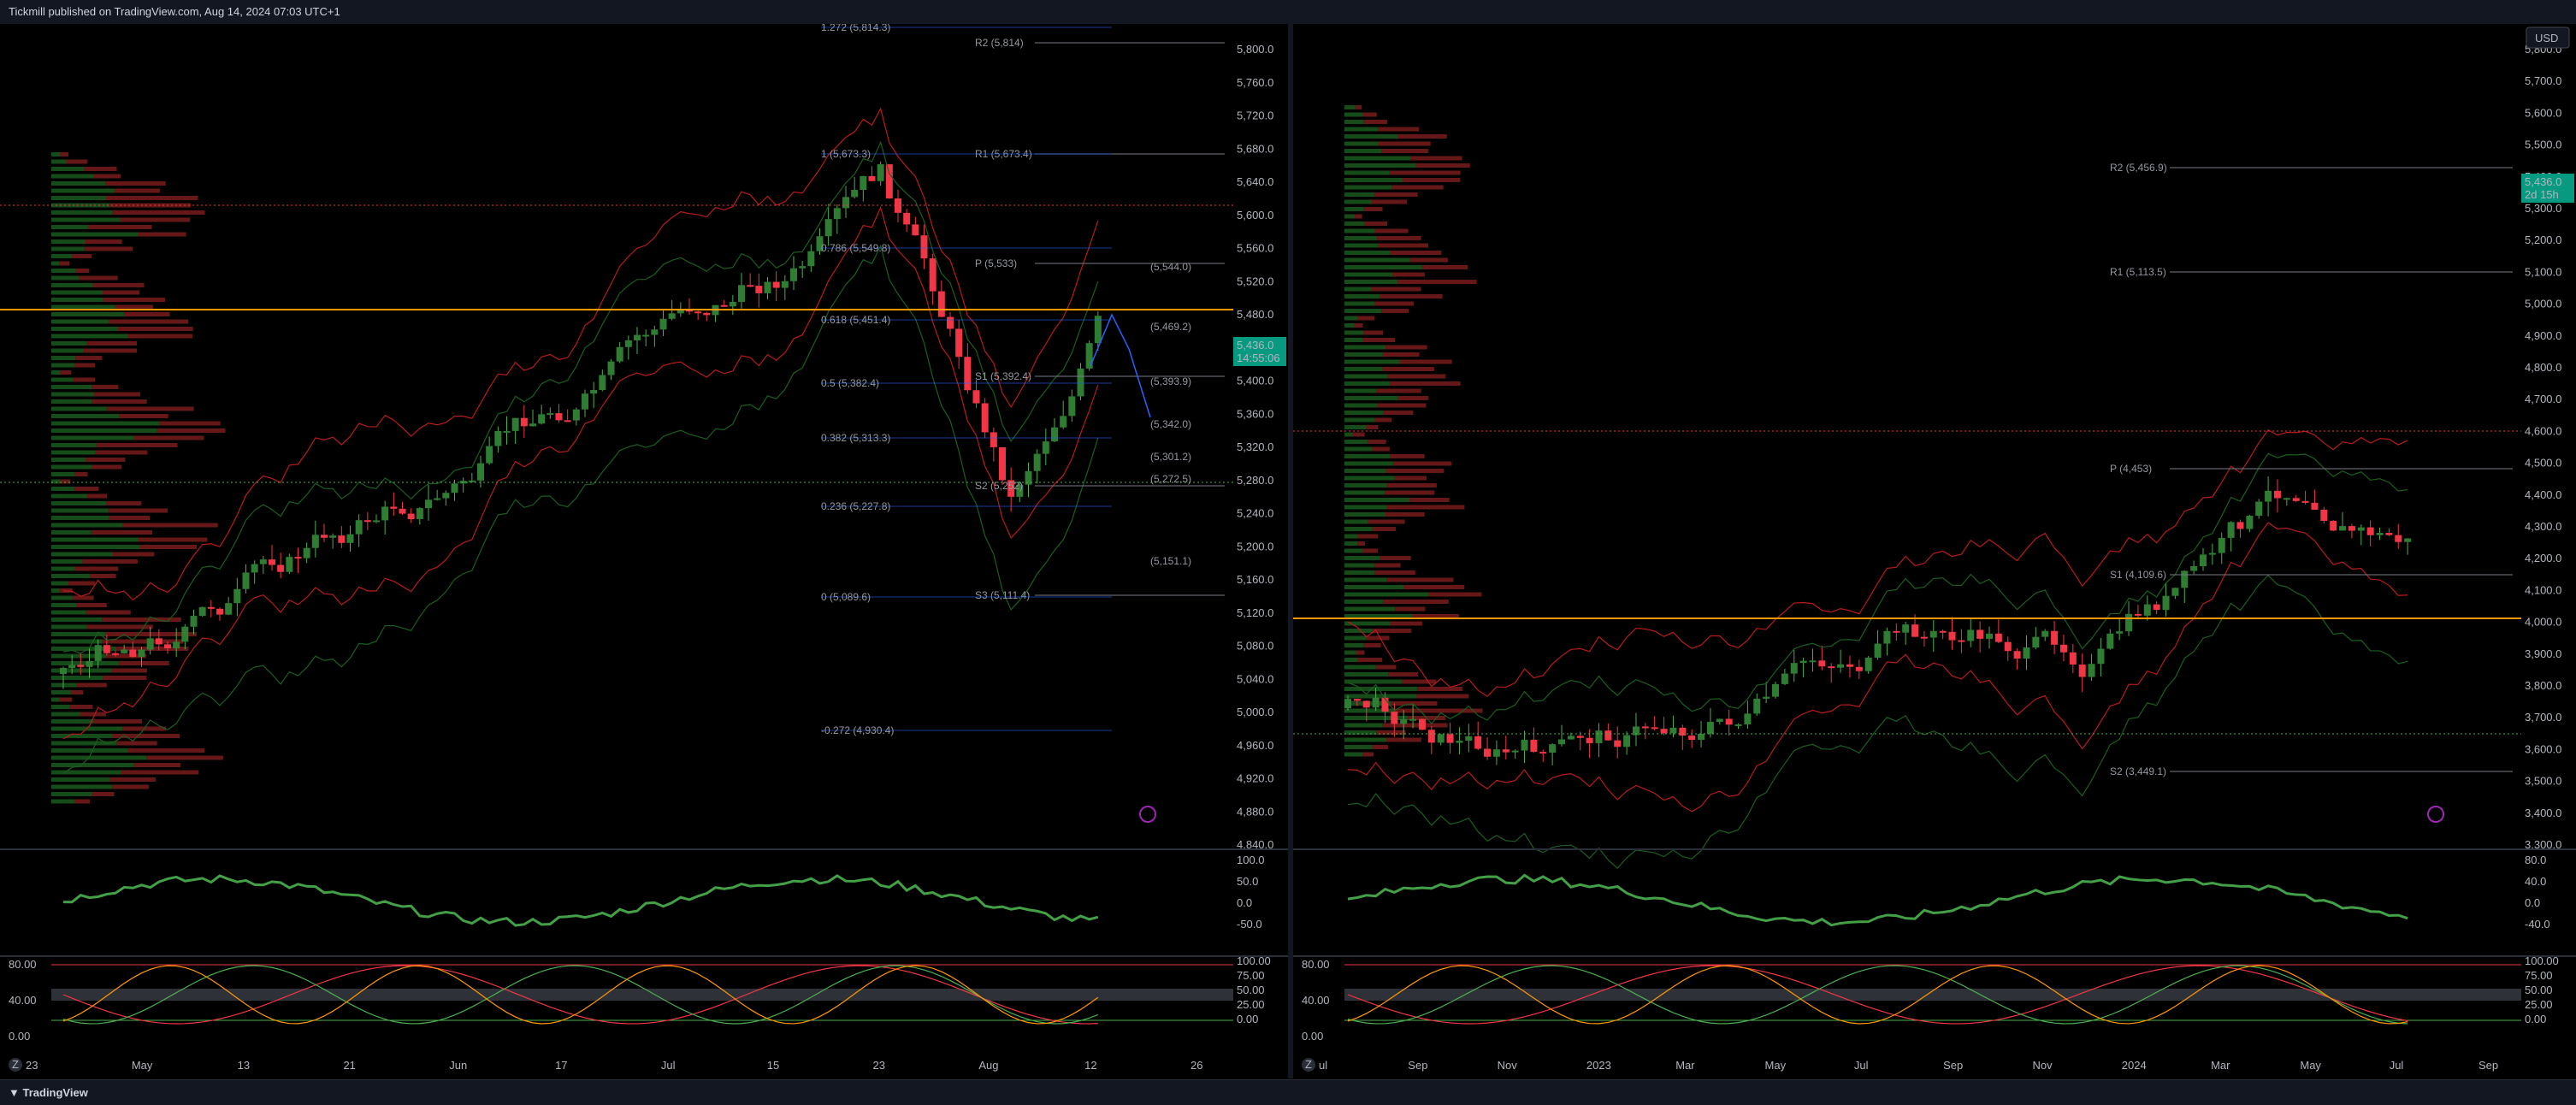 The image size is (2576, 1105). Describe the element at coordinates (857, 730) in the screenshot. I see `fib-level-label: -0.272 (4,930.4)` at that location.